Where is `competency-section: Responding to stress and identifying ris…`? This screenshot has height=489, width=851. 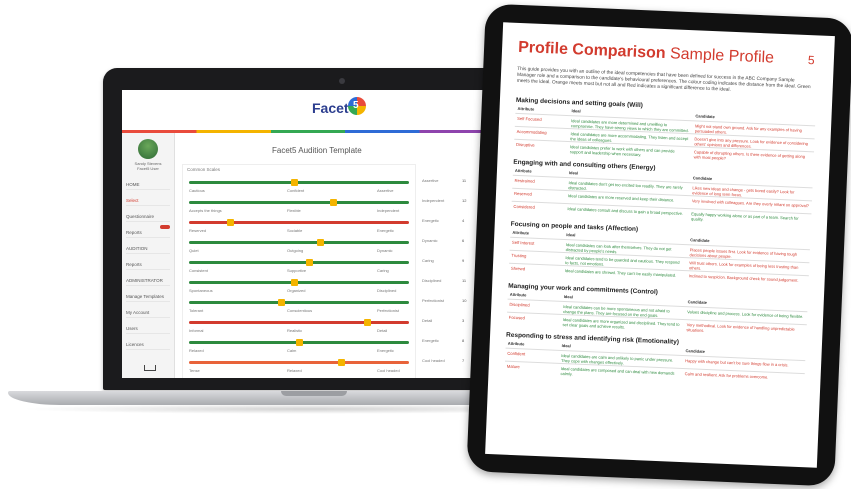
competency-section: Responding to stress and identifying ris… is located at coordinates (655, 360).